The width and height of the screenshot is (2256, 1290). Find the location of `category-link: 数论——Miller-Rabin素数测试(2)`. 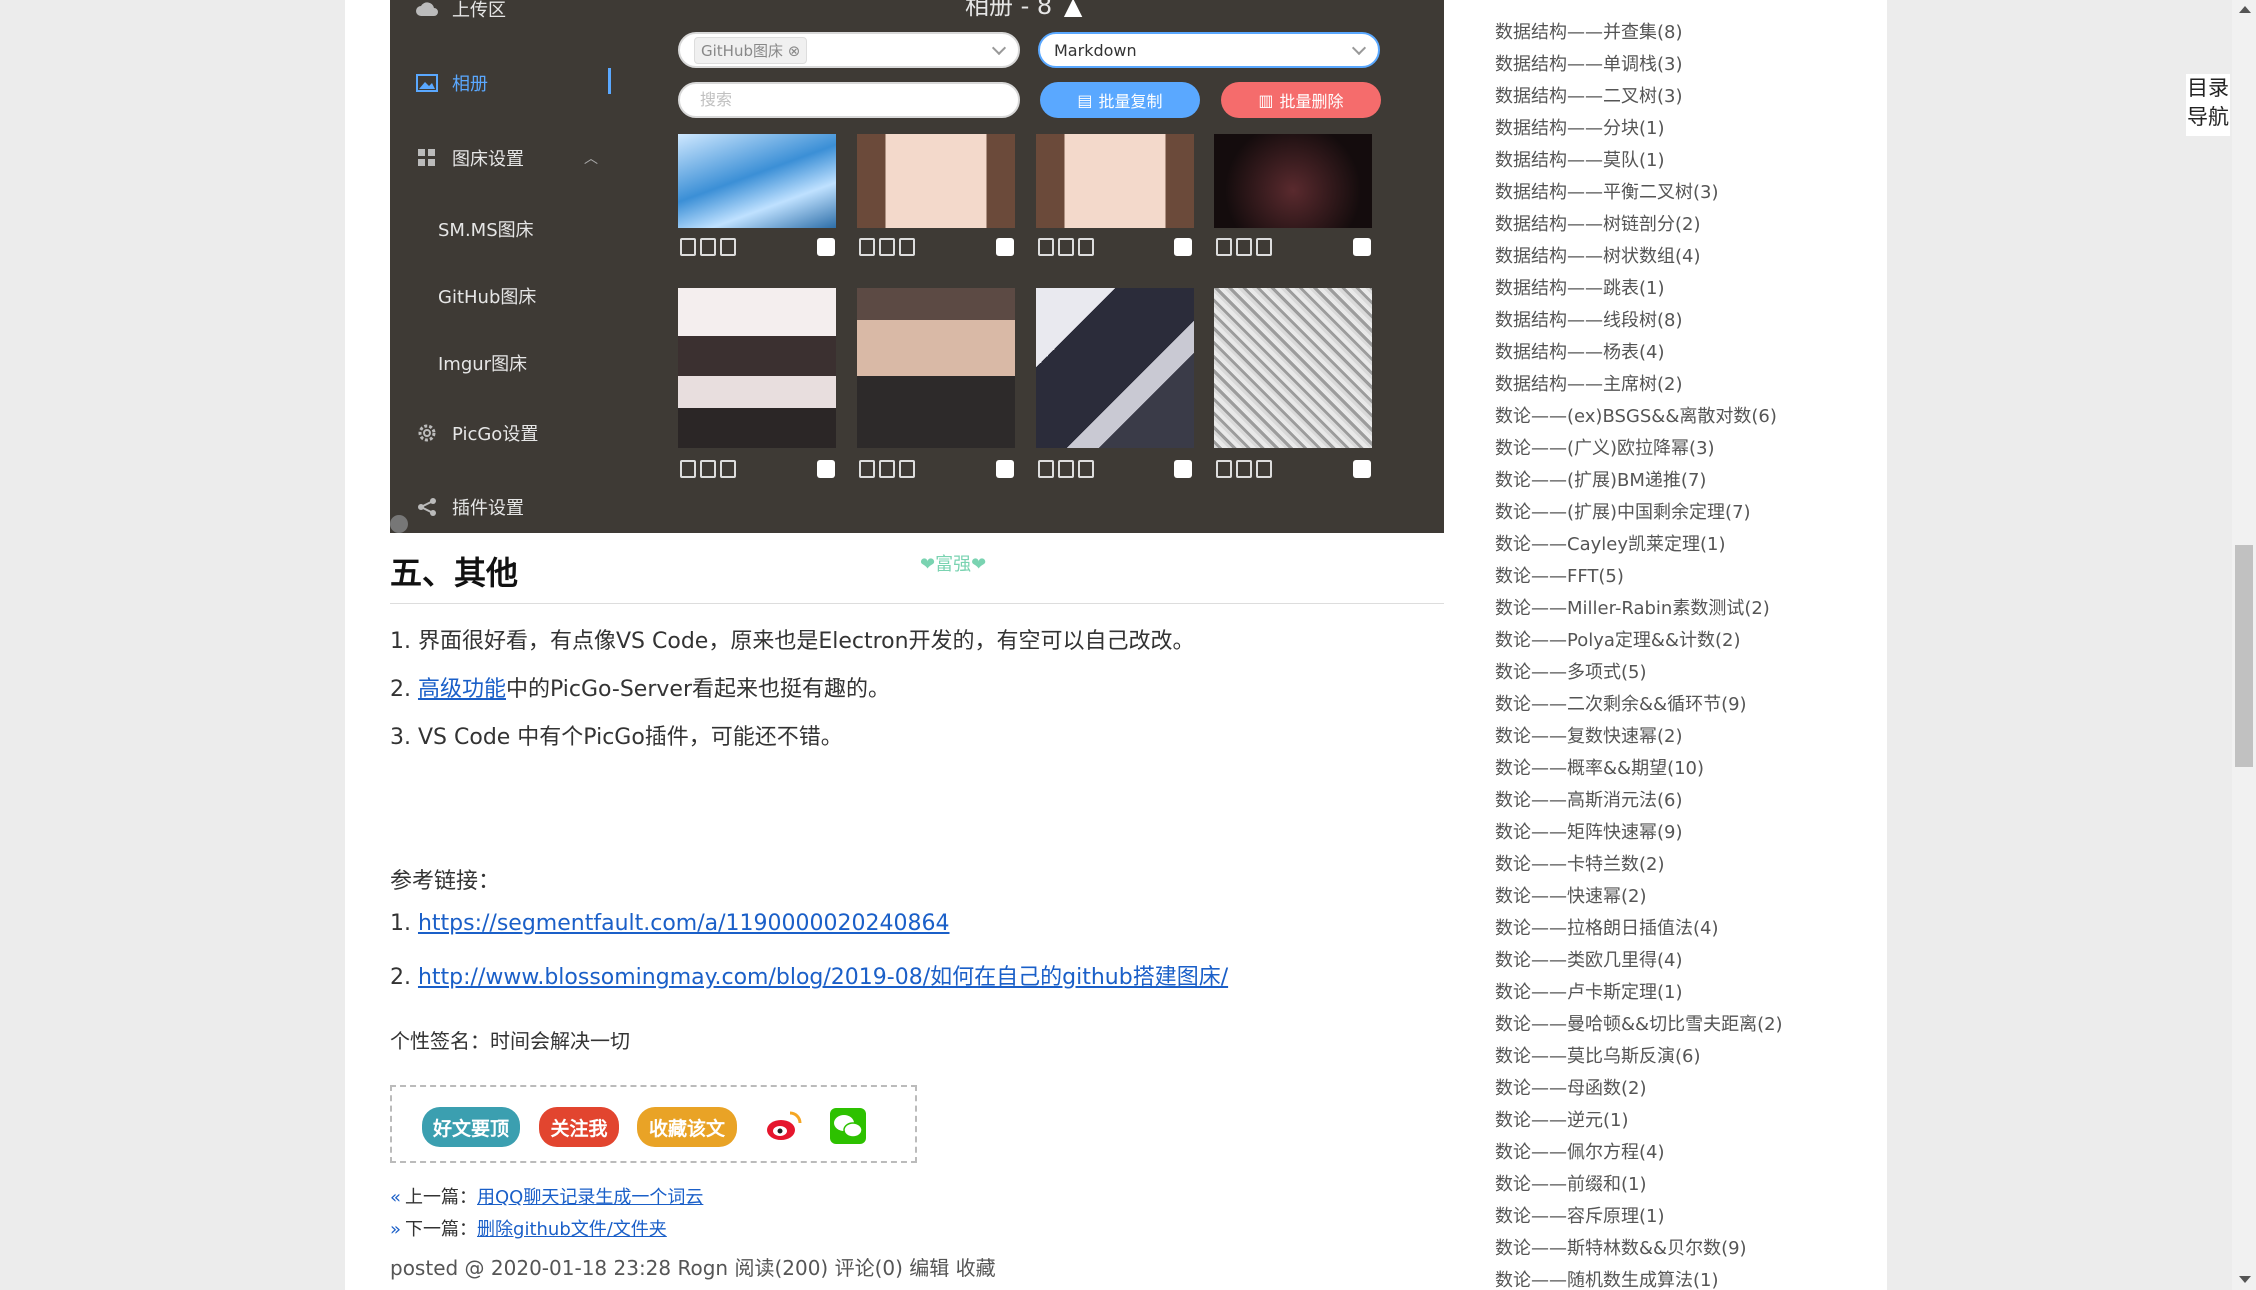

category-link: 数论——Miller-Rabin素数测试(2) is located at coordinates (1632, 607).